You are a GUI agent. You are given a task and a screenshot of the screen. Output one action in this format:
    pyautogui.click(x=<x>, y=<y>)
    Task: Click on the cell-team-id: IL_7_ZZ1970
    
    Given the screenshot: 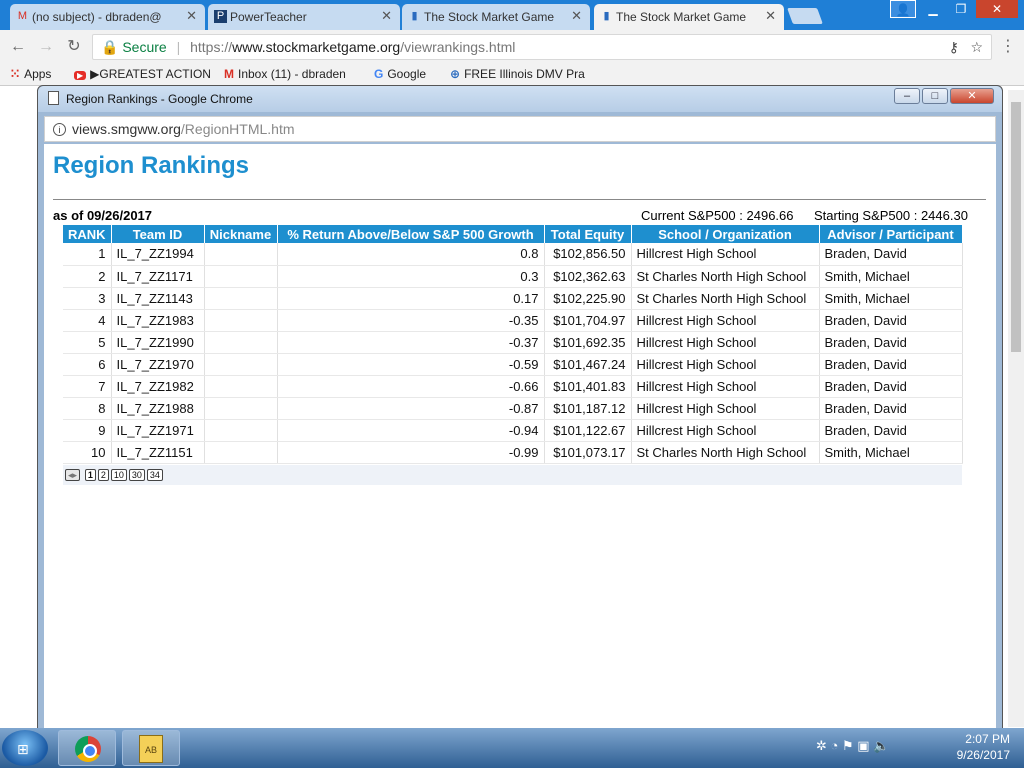 What is the action you would take?
    pyautogui.click(x=158, y=364)
    